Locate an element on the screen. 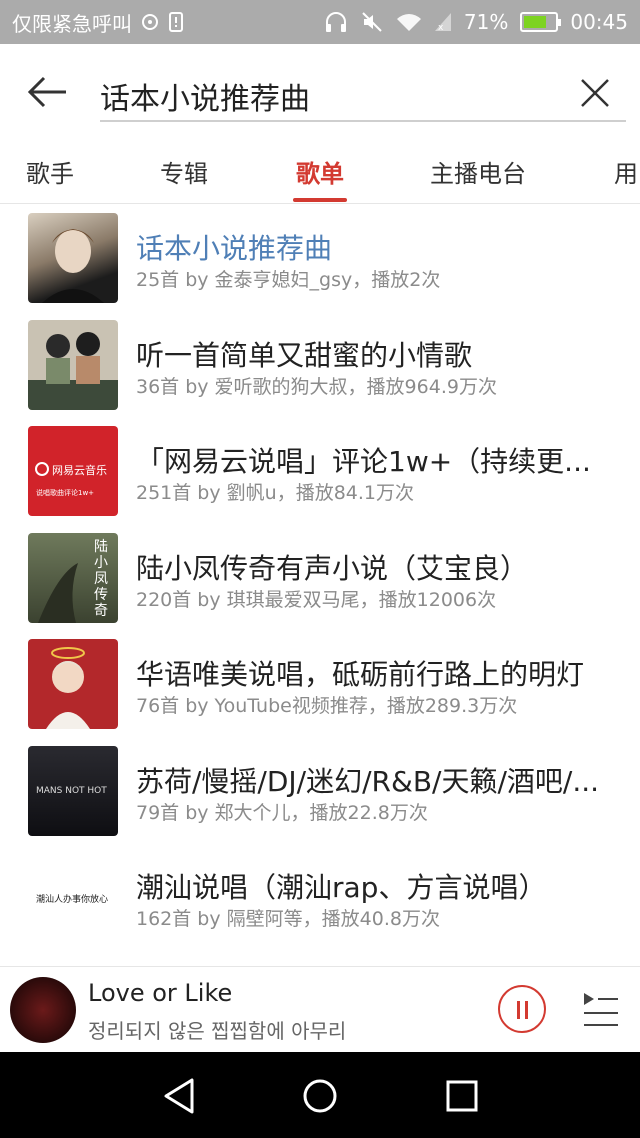 The image size is (640, 1138). list-item: 话本小说推荐曲 25首 by 金泰亨媳妇_gsy，播放2次 is located at coordinates (320, 258).